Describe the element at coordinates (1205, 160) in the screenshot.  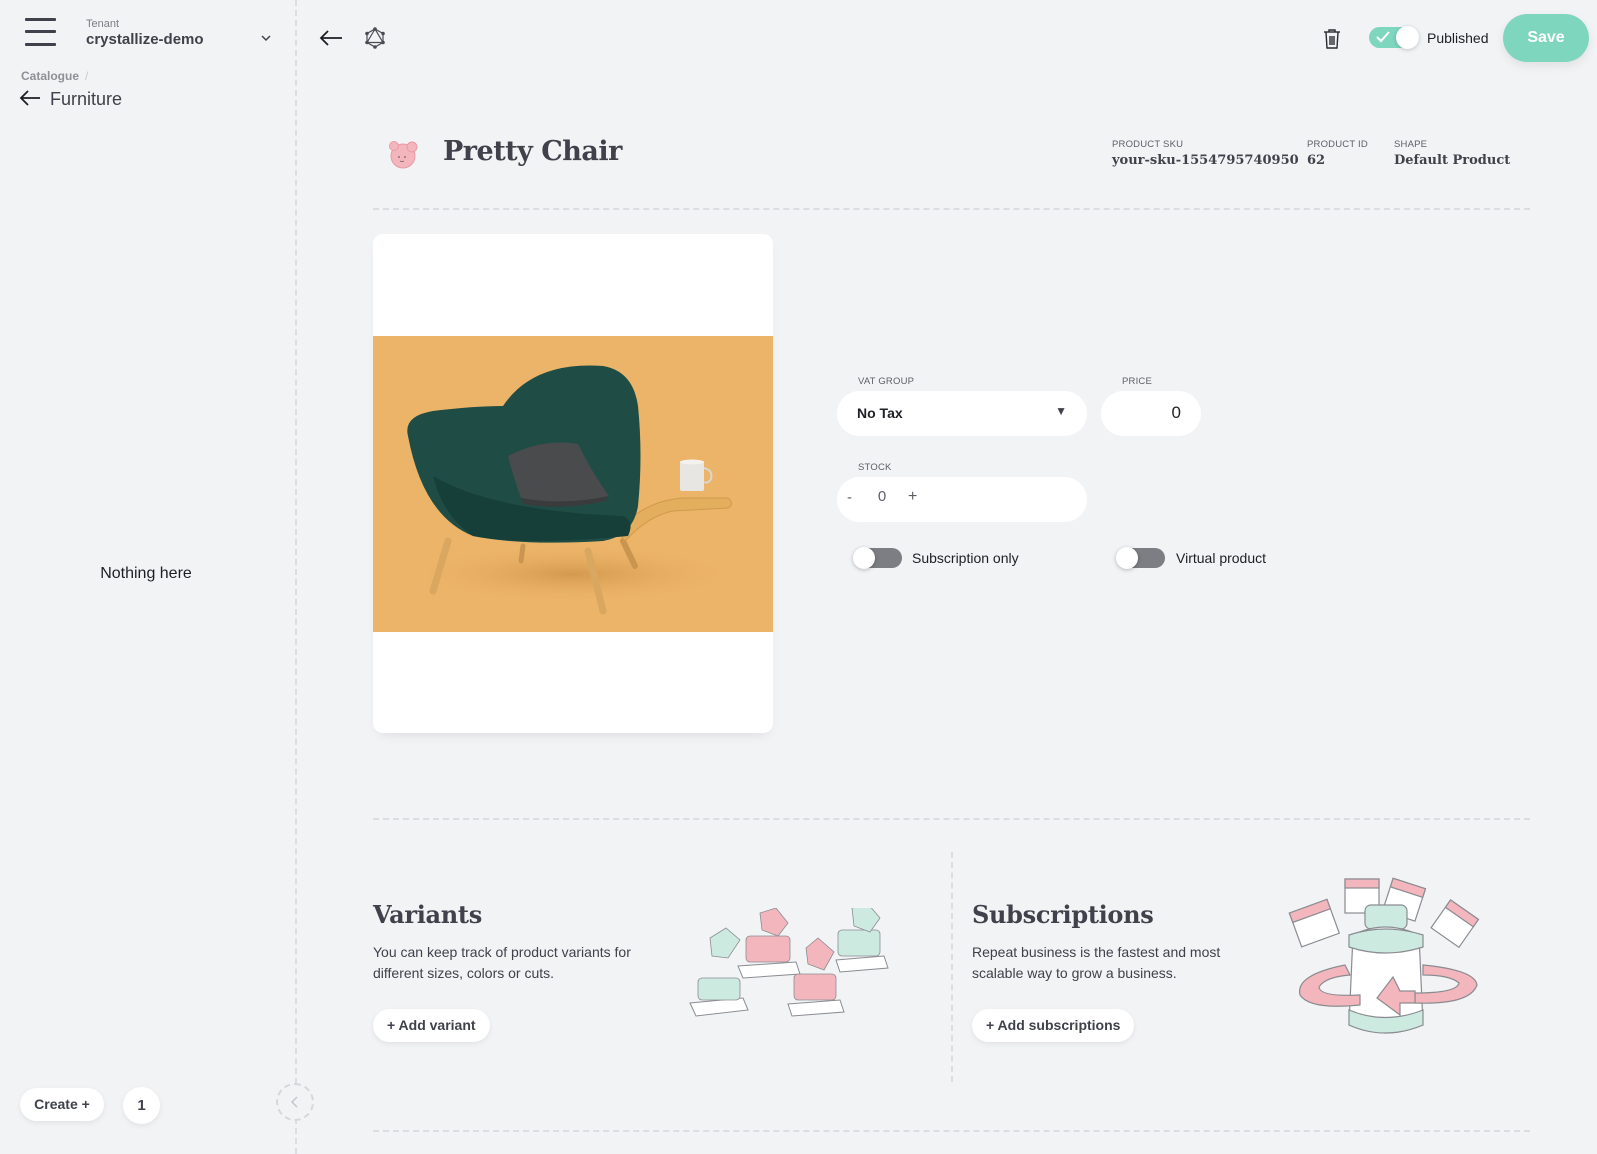
I see `product-sku-value: your-sku-1554795740950` at that location.